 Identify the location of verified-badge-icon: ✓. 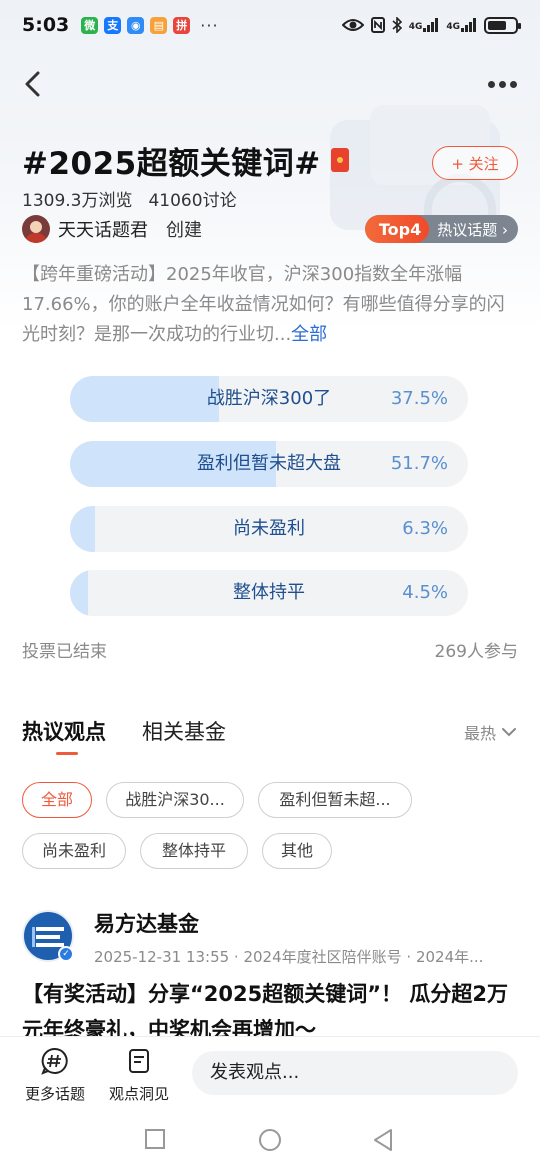
(66, 954).